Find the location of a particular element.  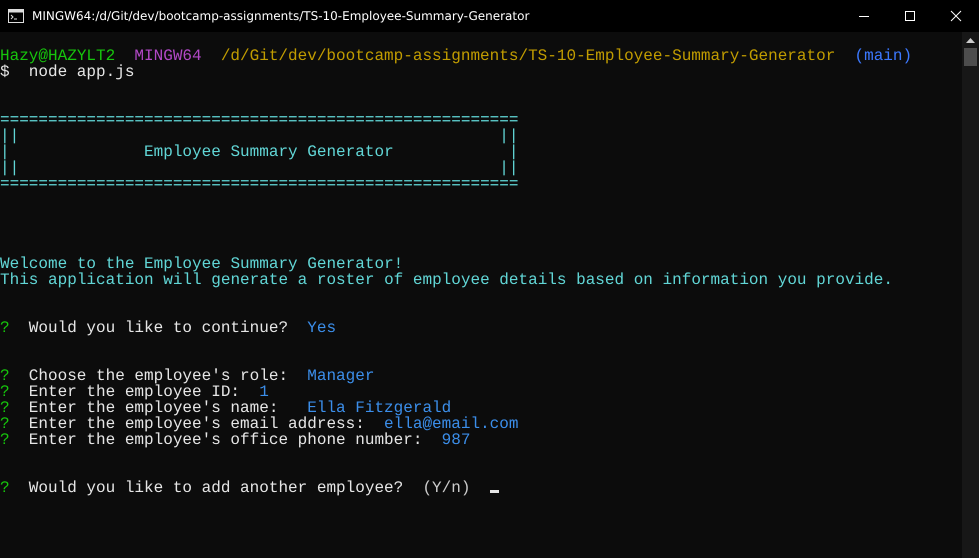

scroll-thumb is located at coordinates (970, 57).